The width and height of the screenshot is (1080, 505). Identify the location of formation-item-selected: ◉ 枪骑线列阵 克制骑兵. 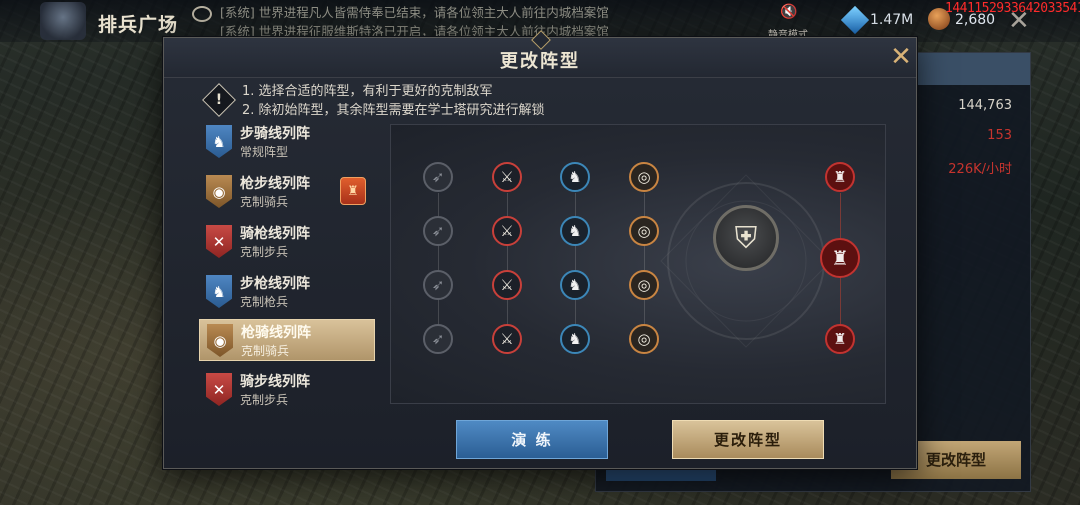
(287, 340).